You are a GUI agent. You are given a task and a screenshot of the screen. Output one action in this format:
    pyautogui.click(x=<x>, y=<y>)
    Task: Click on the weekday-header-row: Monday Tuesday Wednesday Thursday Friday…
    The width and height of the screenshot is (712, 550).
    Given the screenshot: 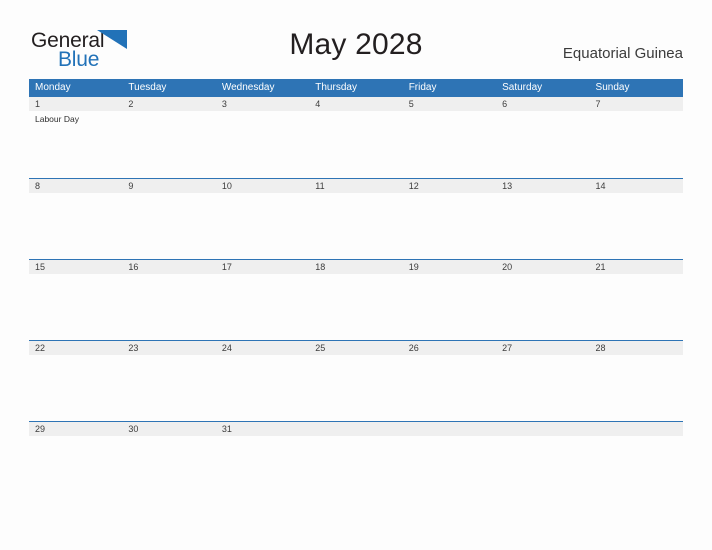 What is the action you would take?
    pyautogui.click(x=356, y=88)
    